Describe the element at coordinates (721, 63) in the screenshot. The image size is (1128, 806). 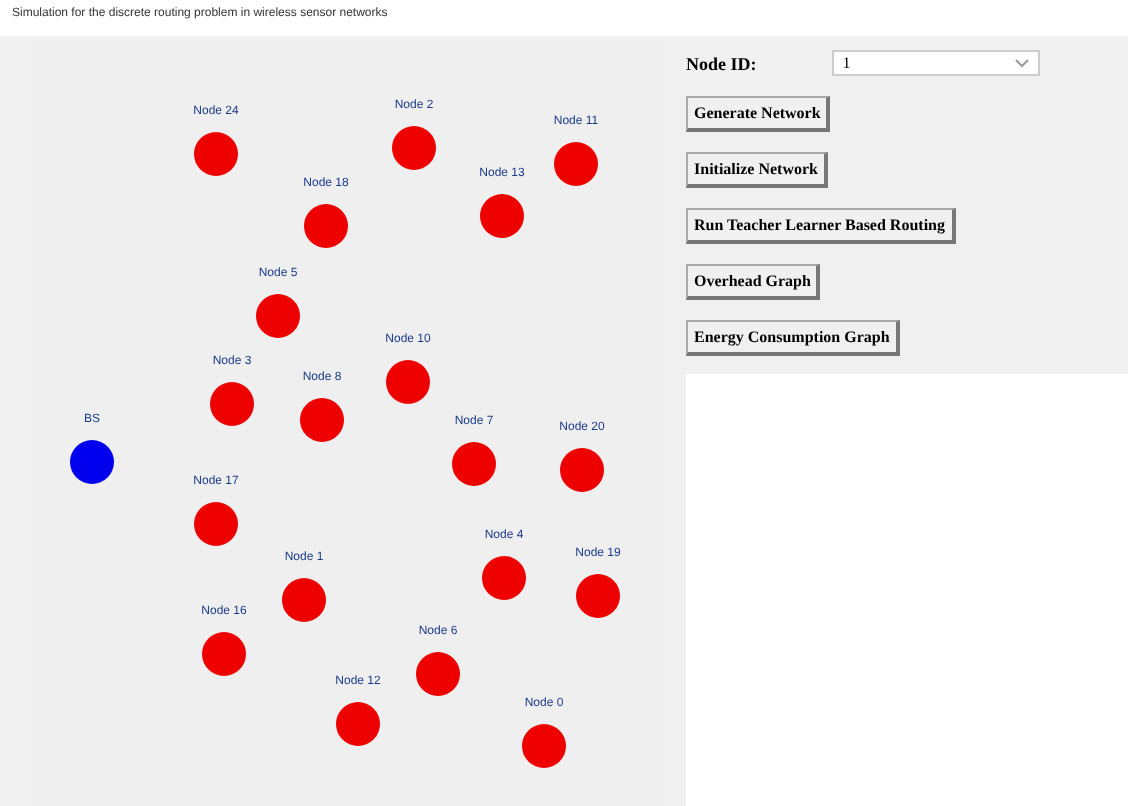
I see `node-id-label: Node ID:` at that location.